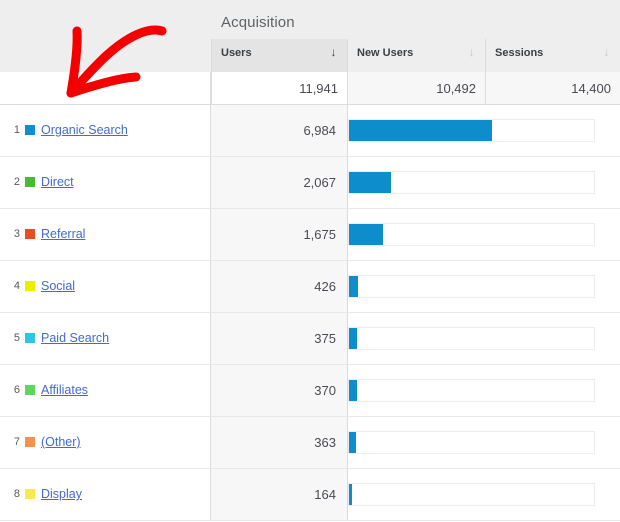 This screenshot has width=620, height=522. What do you see at coordinates (456, 88) in the screenshot?
I see `totals-new-users-value: 10,492` at bounding box center [456, 88].